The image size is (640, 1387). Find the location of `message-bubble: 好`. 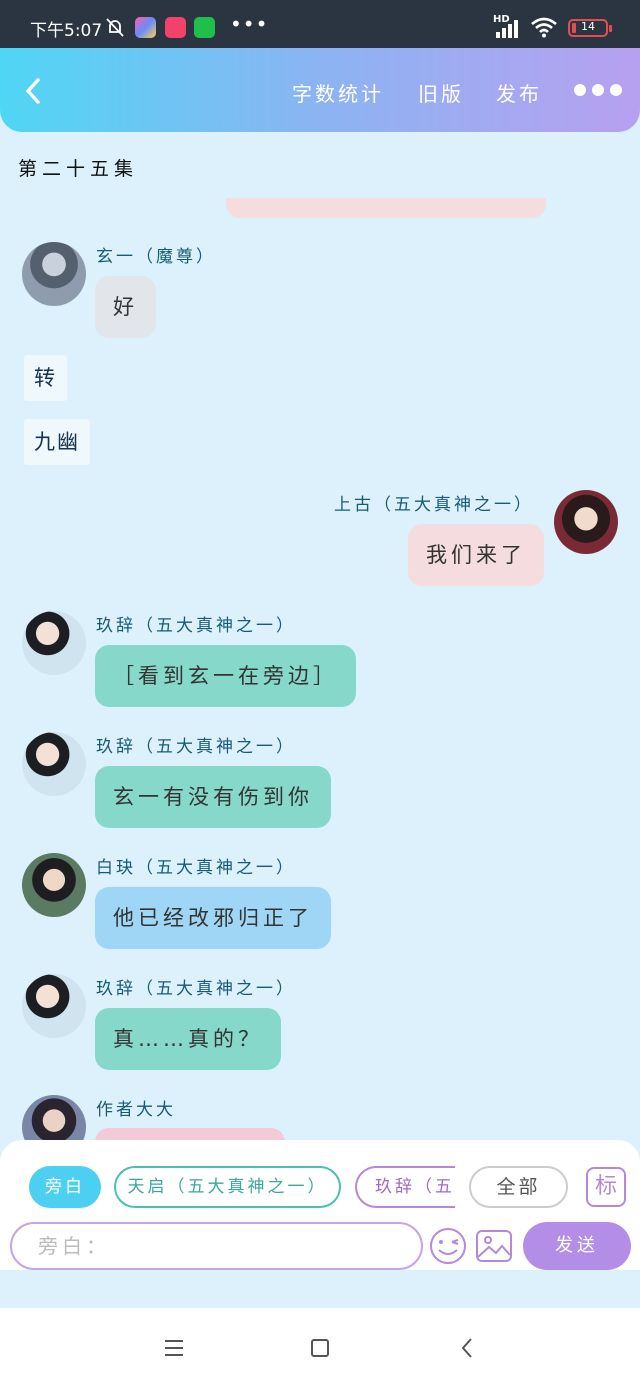

message-bubble: 好 is located at coordinates (125, 307).